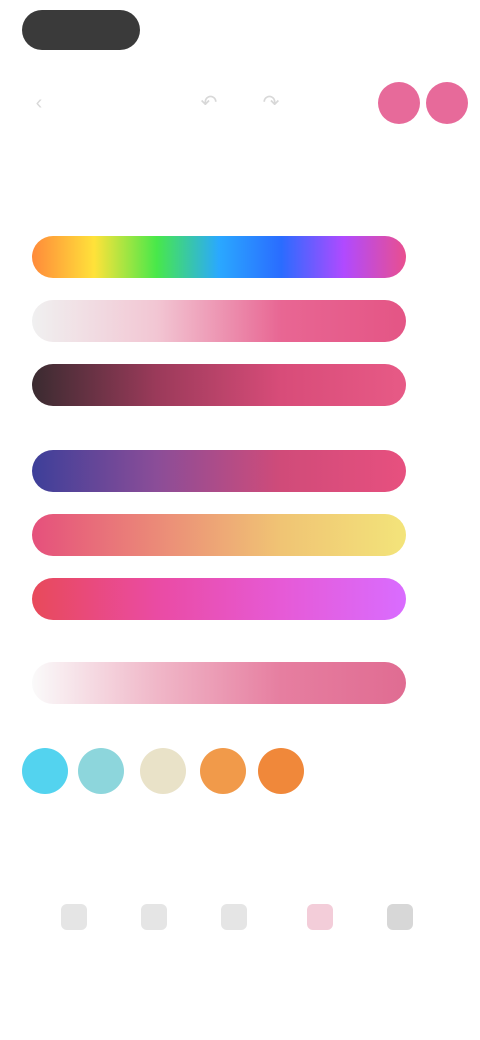 Image resolution: width=480 pixels, height=1040 pixels. What do you see at coordinates (219, 471) in the screenshot?
I see `gradient-purple-to-pink` at bounding box center [219, 471].